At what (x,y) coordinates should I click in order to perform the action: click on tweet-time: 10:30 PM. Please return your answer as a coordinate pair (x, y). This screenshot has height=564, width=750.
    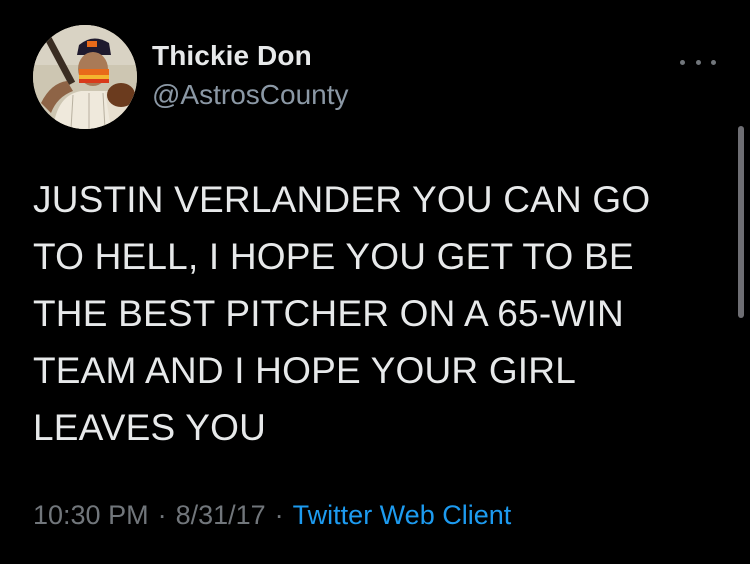
    Looking at the image, I should click on (91, 515).